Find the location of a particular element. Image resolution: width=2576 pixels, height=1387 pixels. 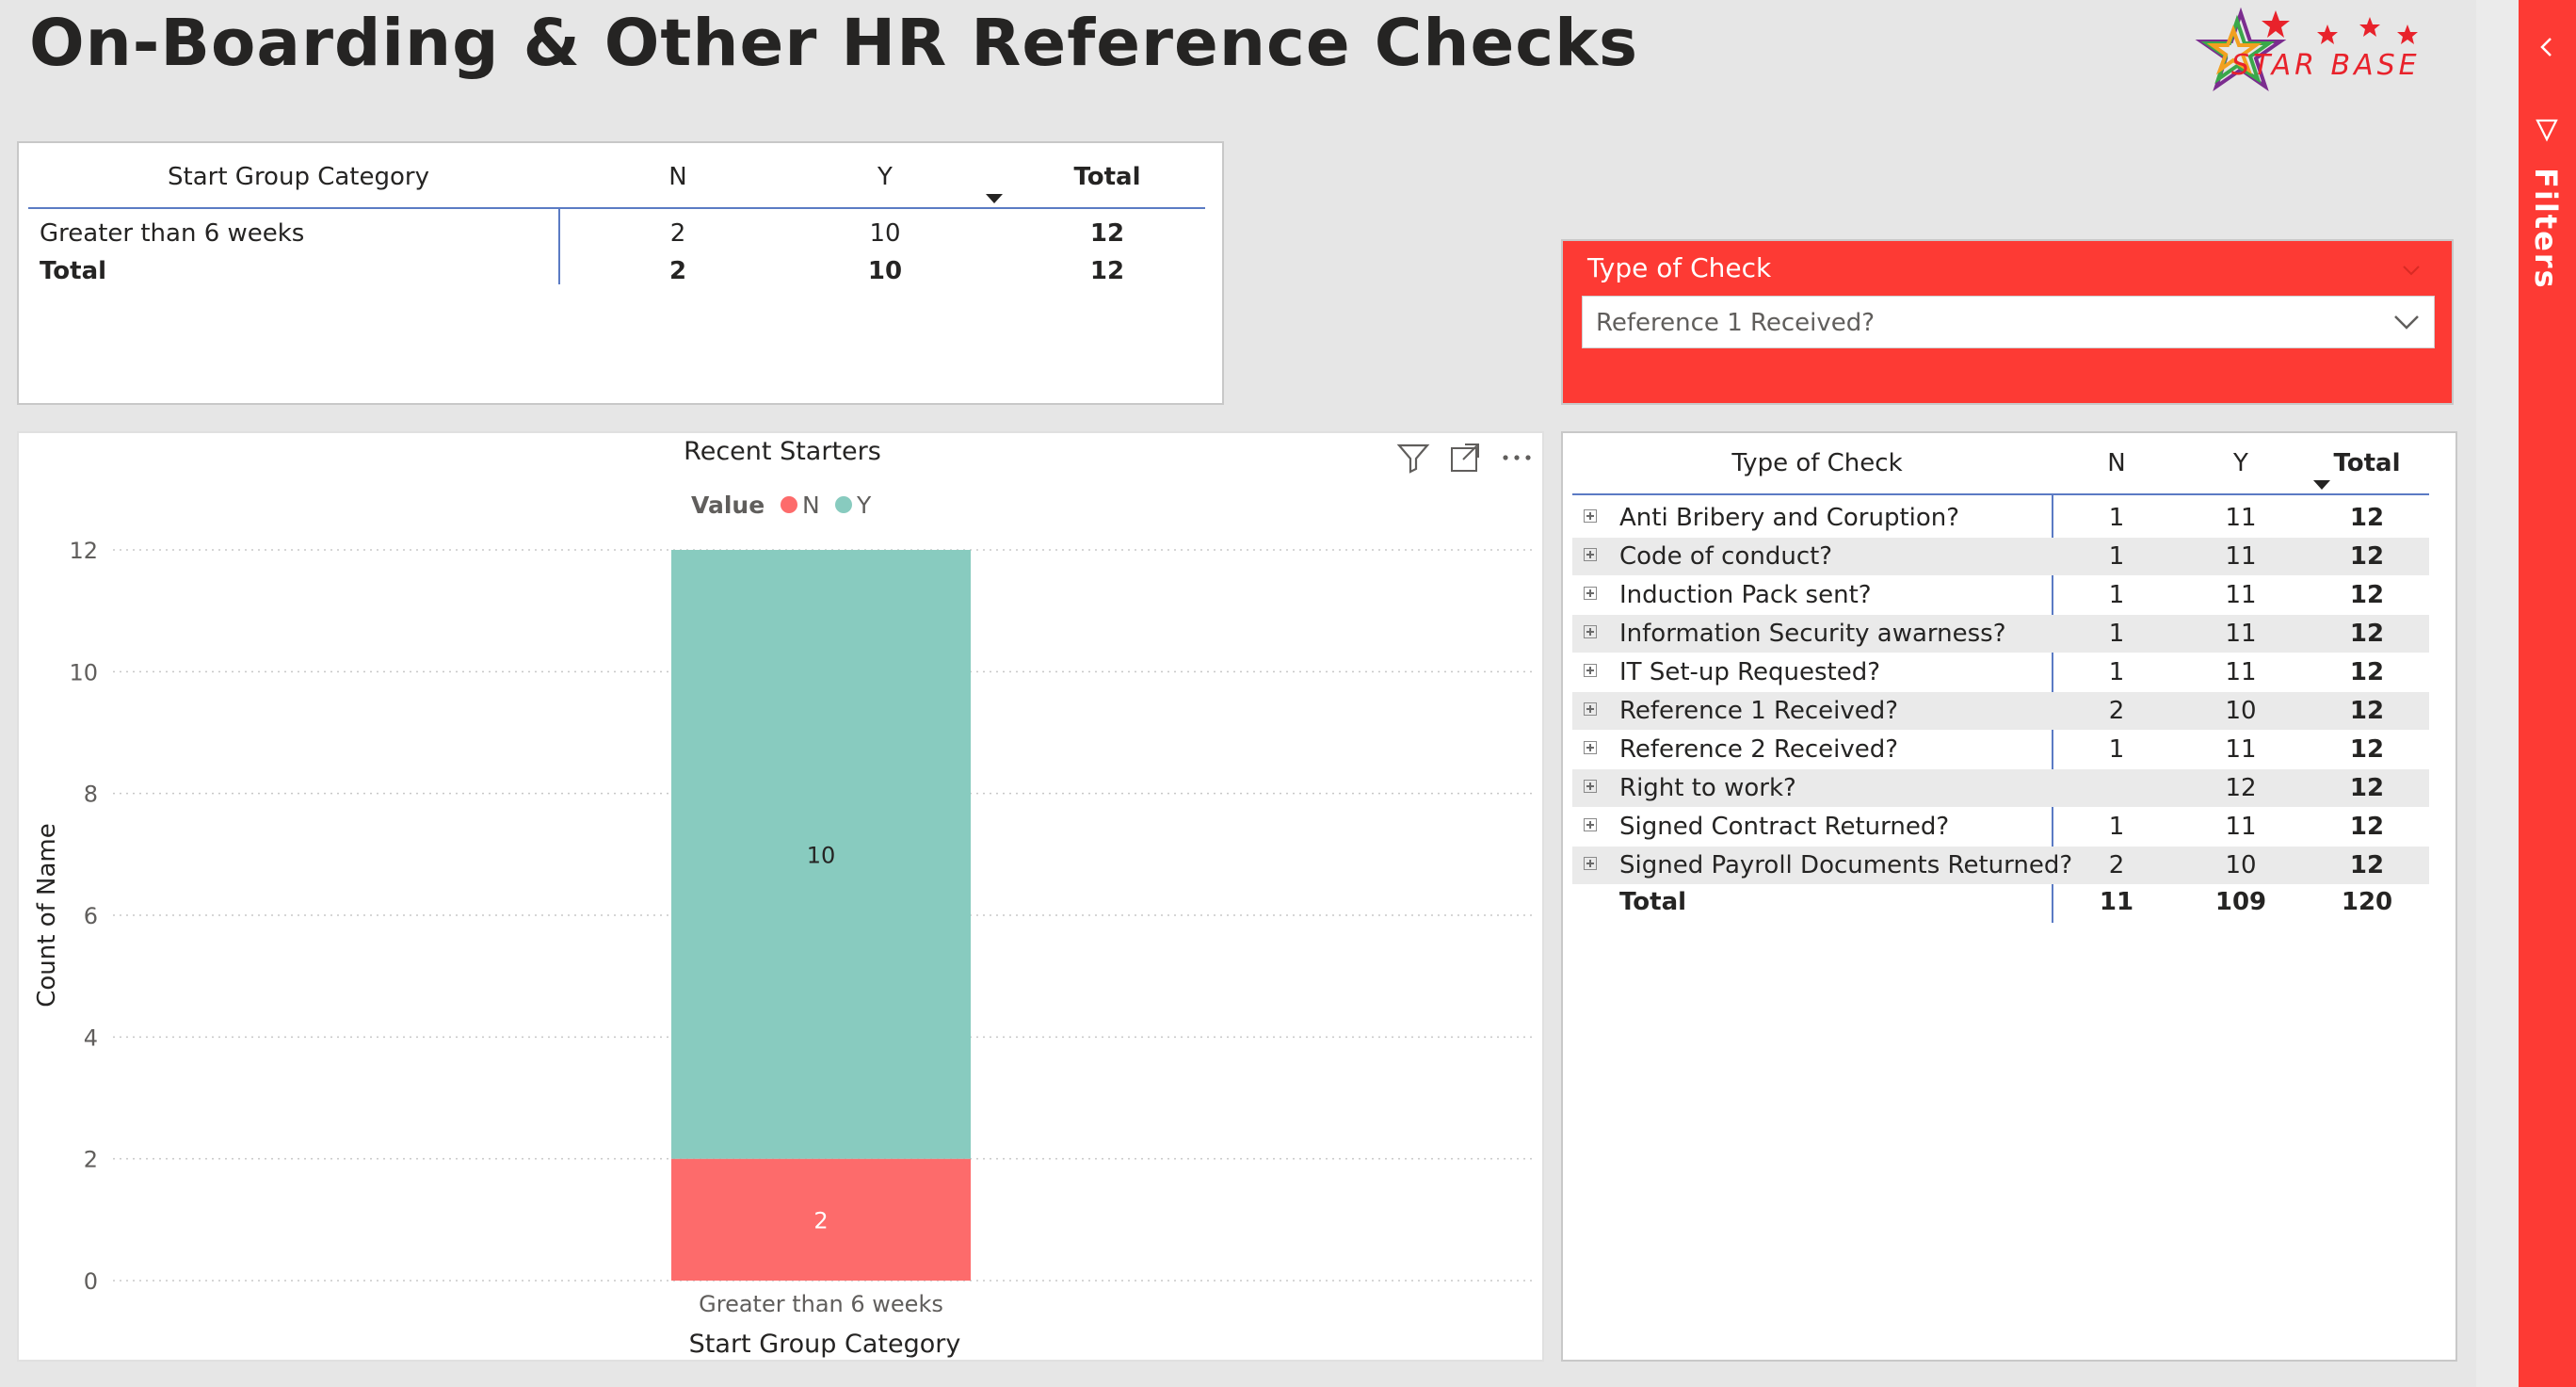

legend-swatch-y is located at coordinates (843, 504).